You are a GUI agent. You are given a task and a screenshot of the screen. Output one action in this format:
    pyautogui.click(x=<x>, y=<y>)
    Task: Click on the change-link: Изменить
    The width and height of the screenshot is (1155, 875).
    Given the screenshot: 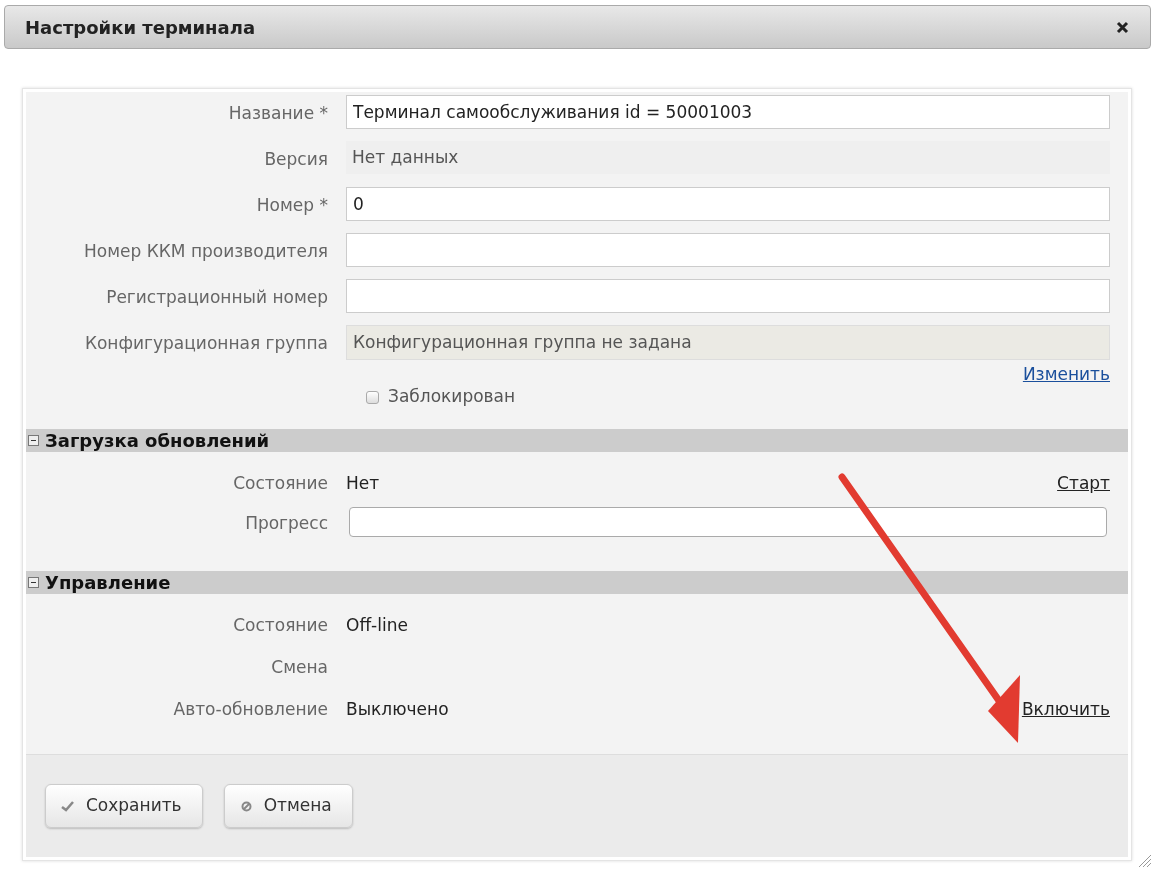 What is the action you would take?
    pyautogui.click(x=1066, y=375)
    